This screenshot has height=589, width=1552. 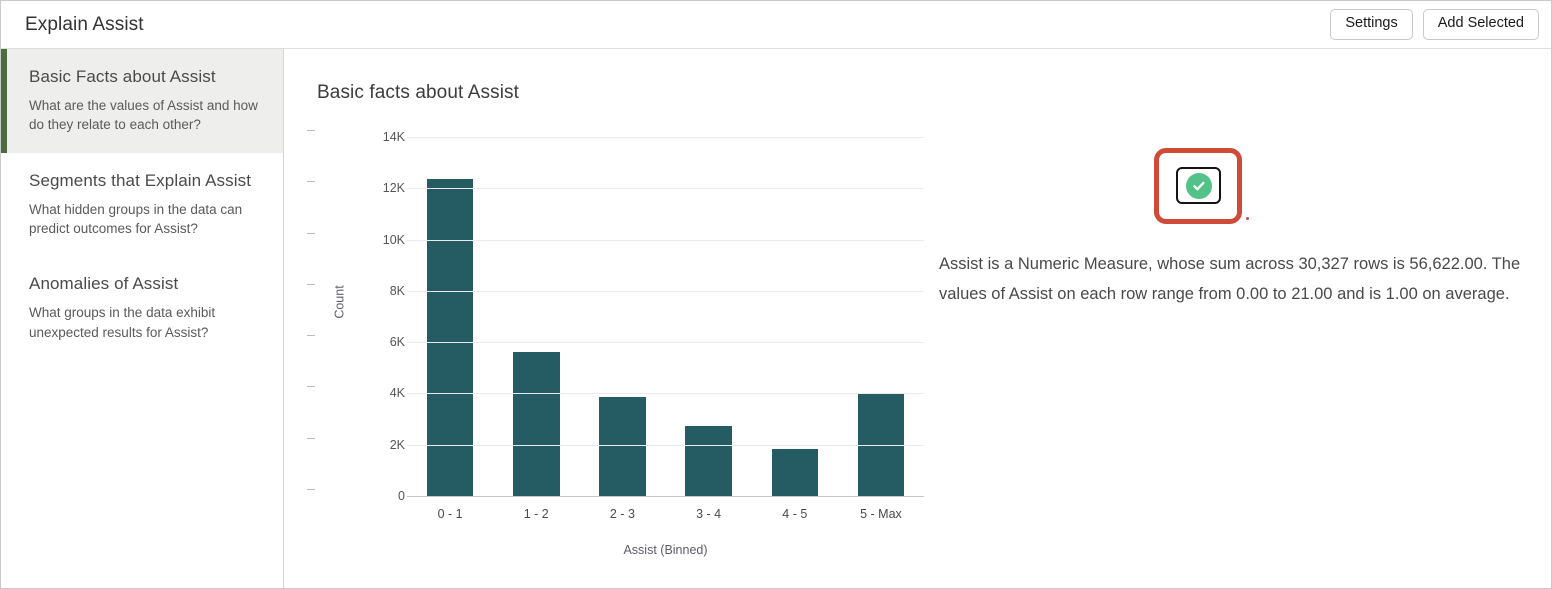 I want to click on x-axis-tick: 5 - Max, so click(x=881, y=514).